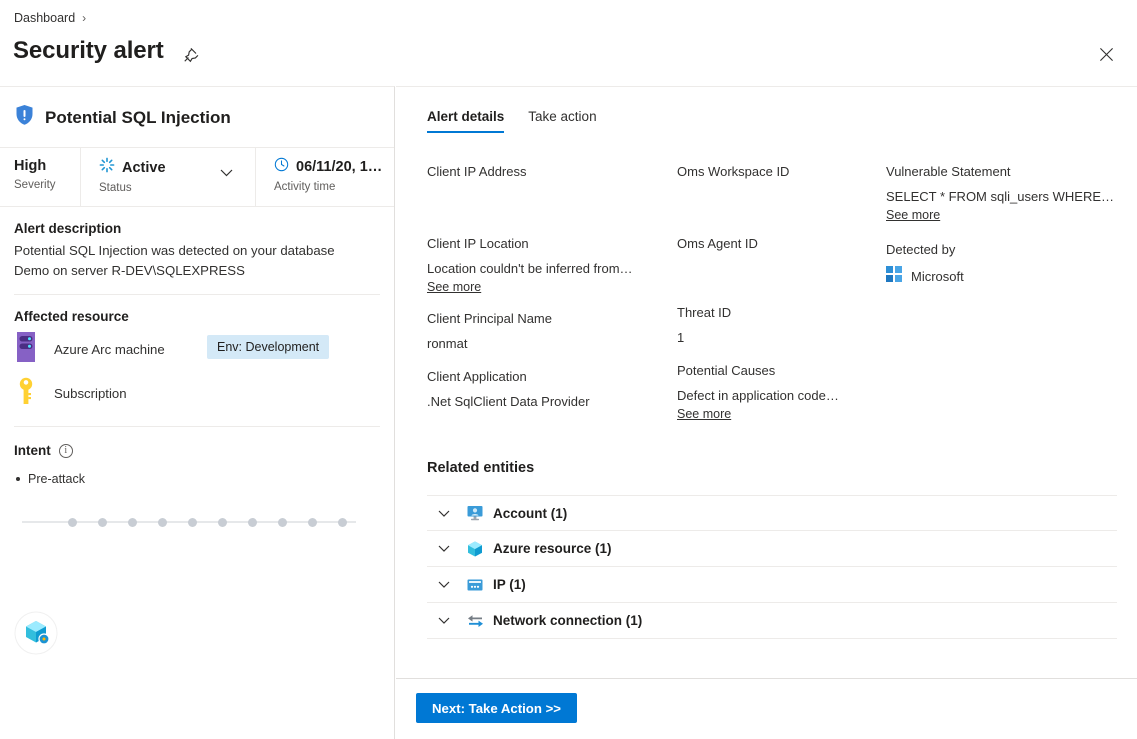  What do you see at coordinates (197, 472) in the screenshot?
I see `intent-stage: Pre-attack` at bounding box center [197, 472].